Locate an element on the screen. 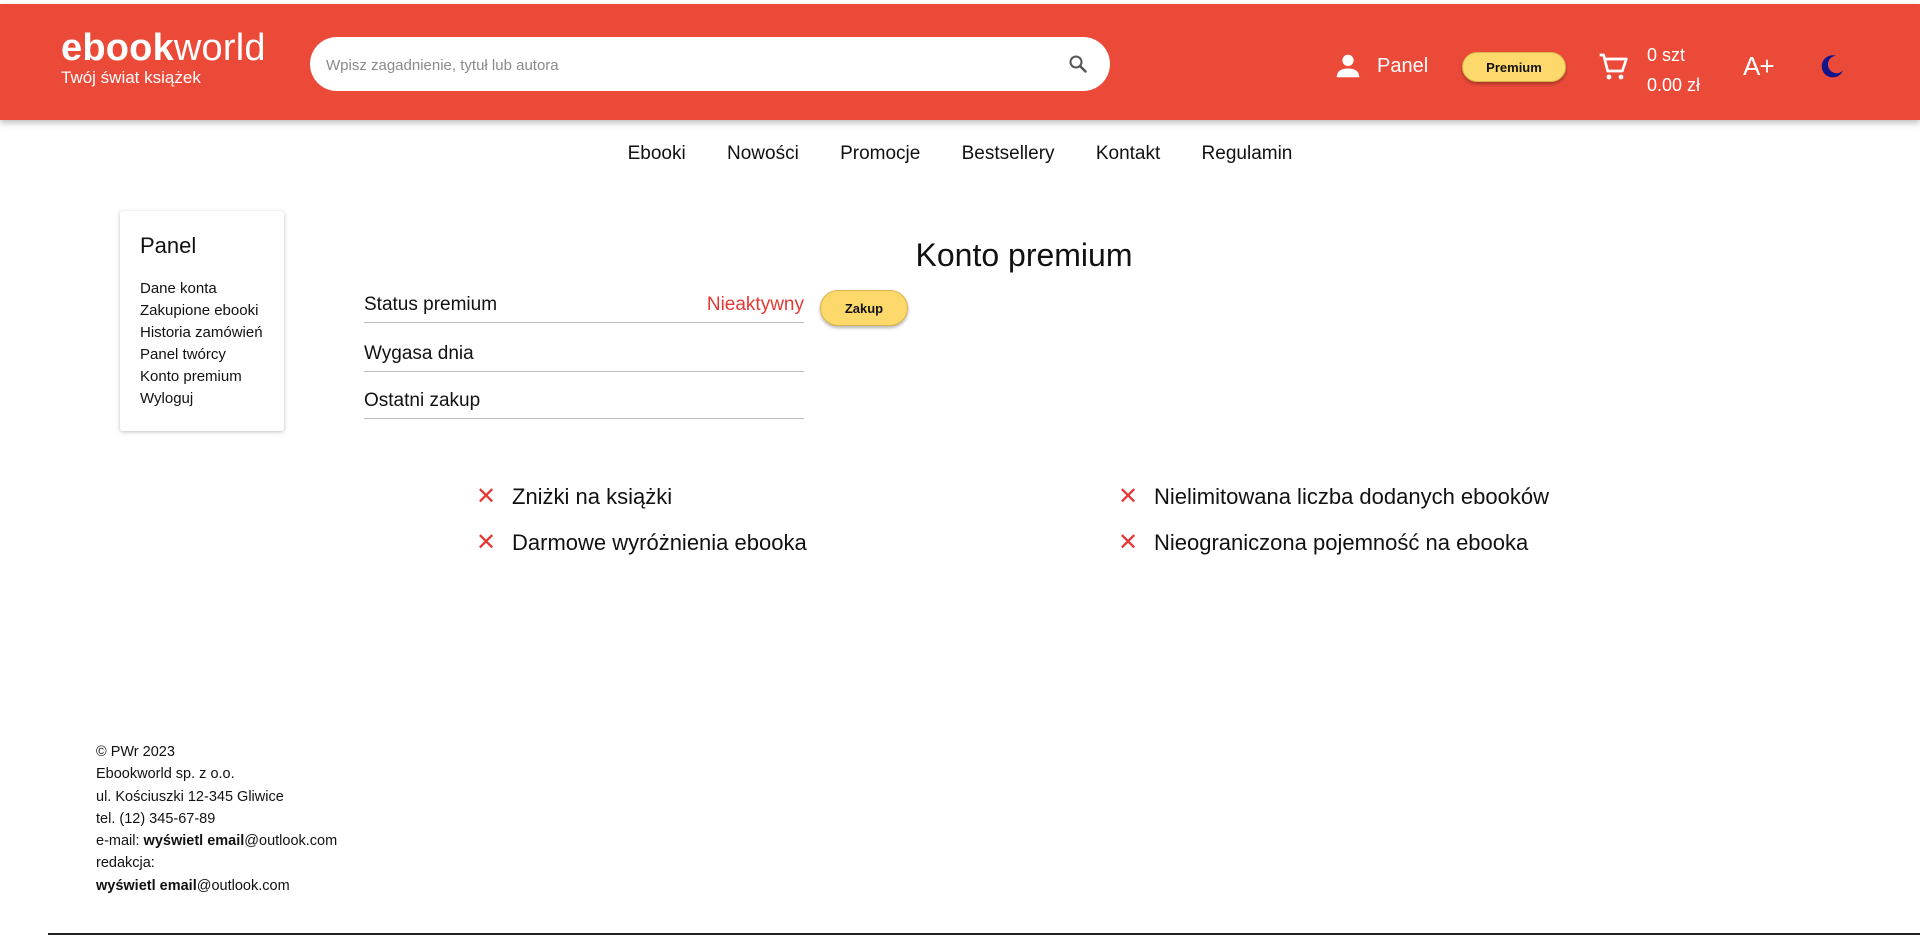 The height and width of the screenshot is (937, 1920). last-purchase-row: Ostatni zakup is located at coordinates (584, 402).